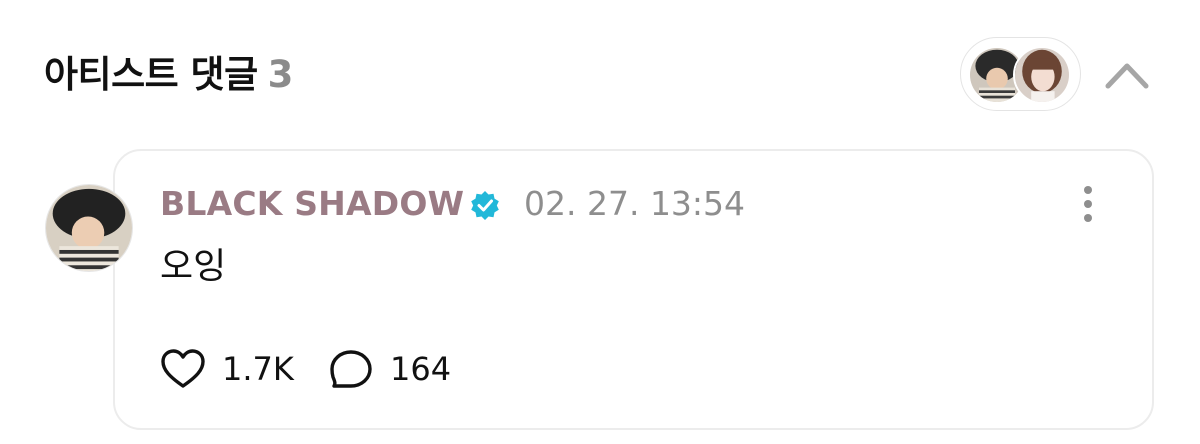 The height and width of the screenshot is (444, 1200). Describe the element at coordinates (193, 266) in the screenshot. I see `comment-body: 오잉` at that location.